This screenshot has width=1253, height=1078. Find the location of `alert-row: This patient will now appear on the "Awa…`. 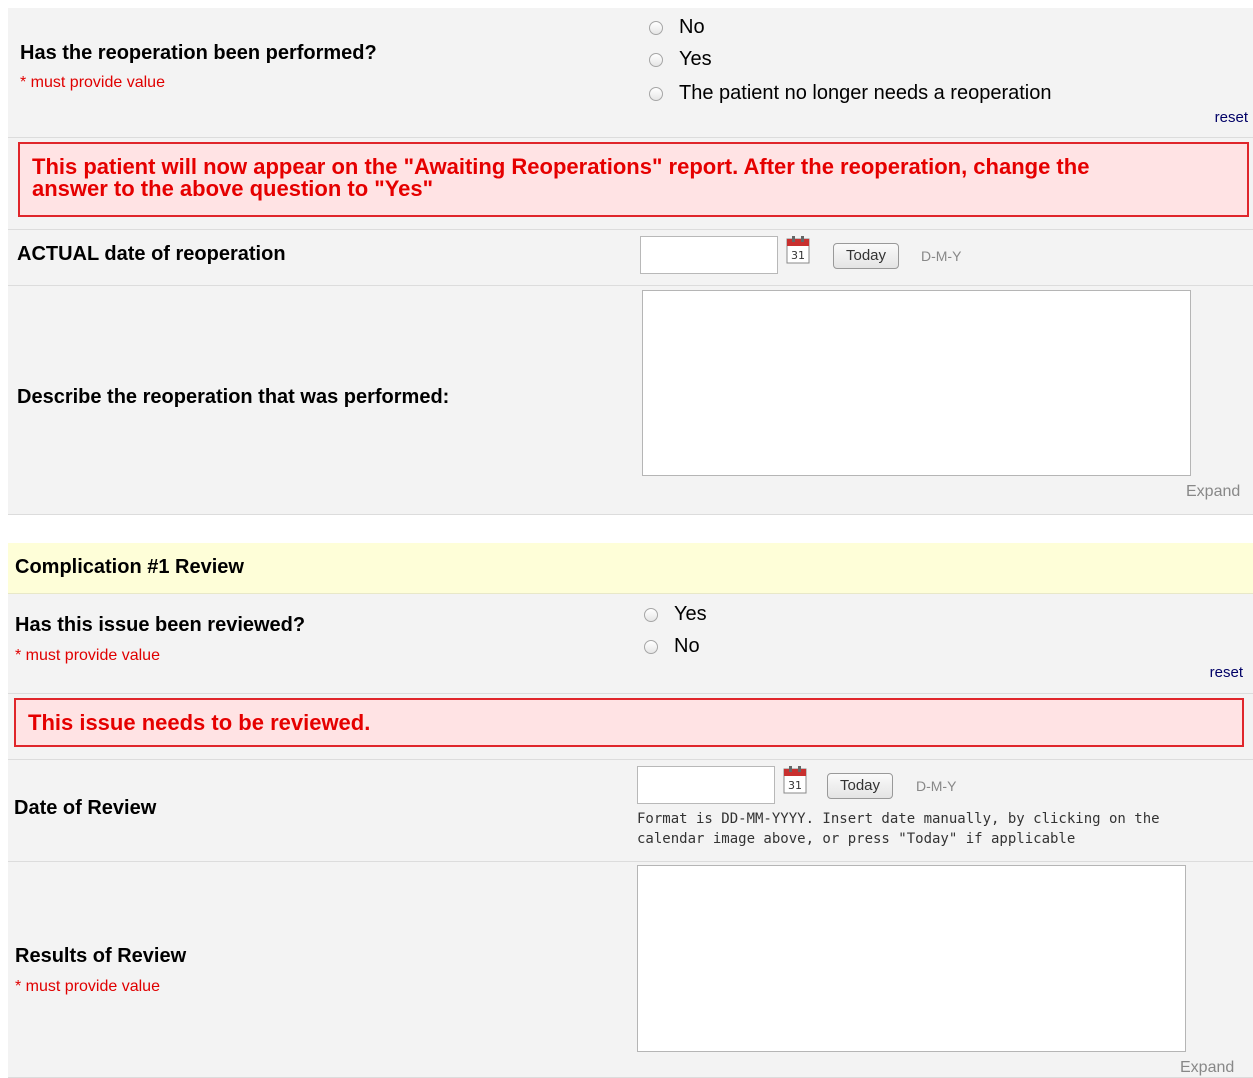

alert-row: This patient will now appear on the "Awa… is located at coordinates (630, 184).